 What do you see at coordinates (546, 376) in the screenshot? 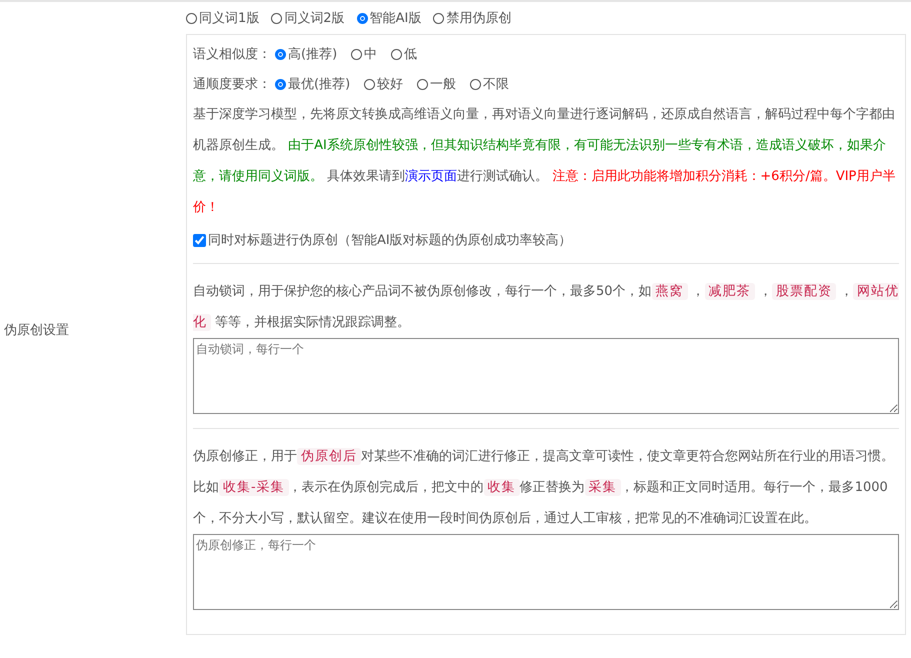
I see `text-area: 自动锁词，每行一个` at bounding box center [546, 376].